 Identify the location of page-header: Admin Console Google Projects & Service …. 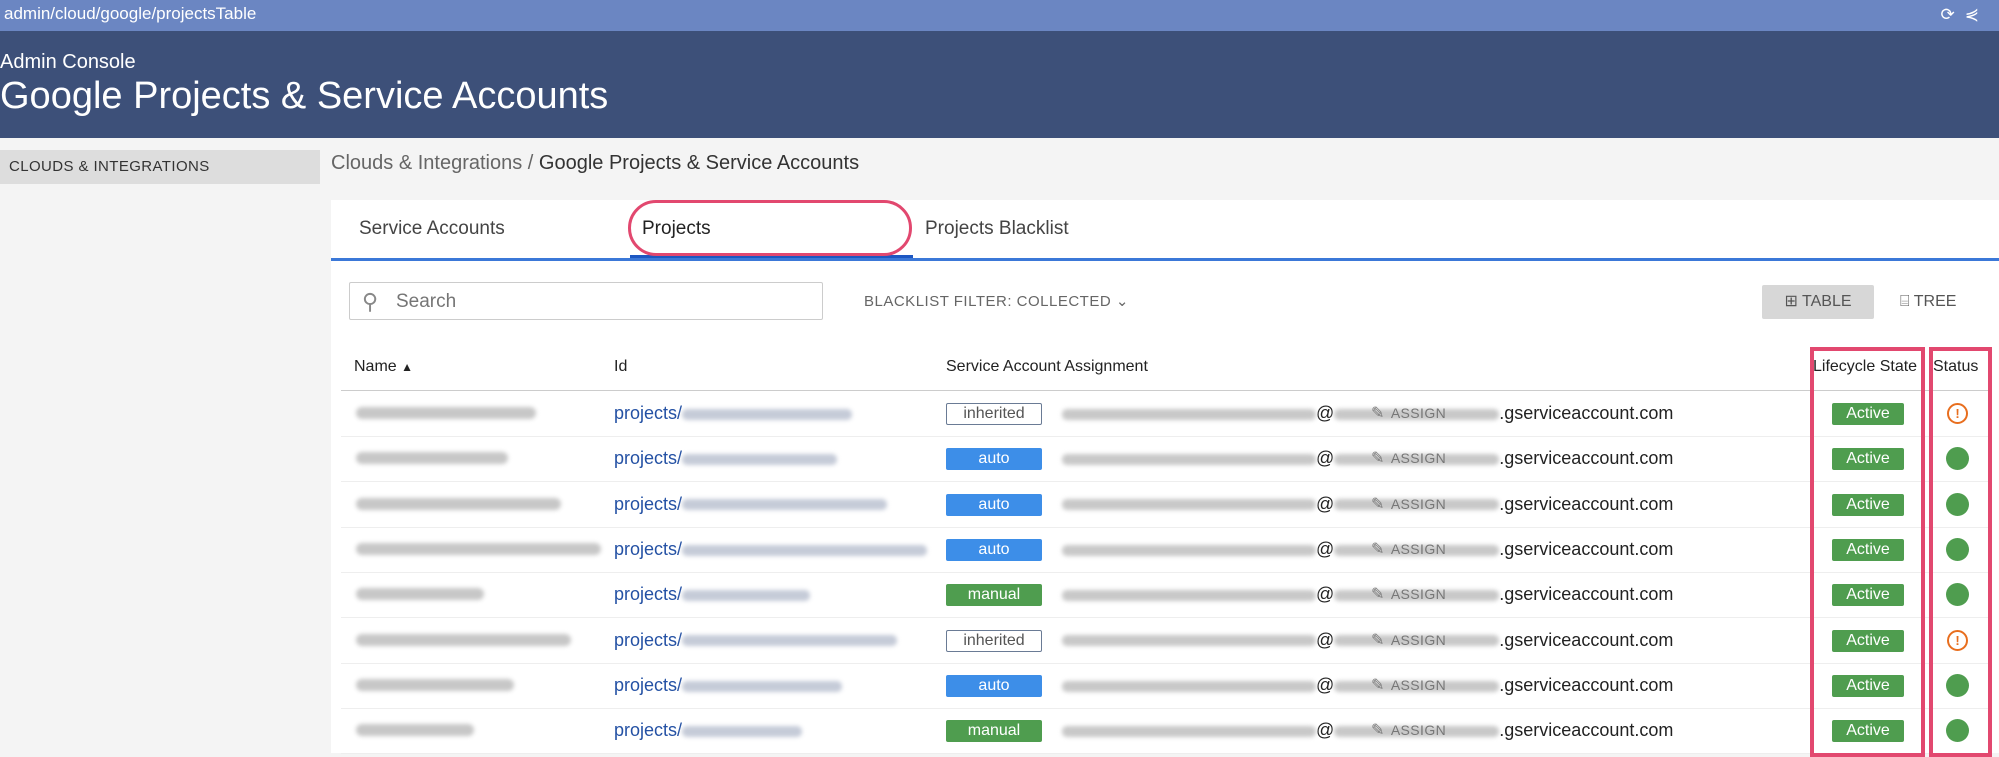
(999, 84).